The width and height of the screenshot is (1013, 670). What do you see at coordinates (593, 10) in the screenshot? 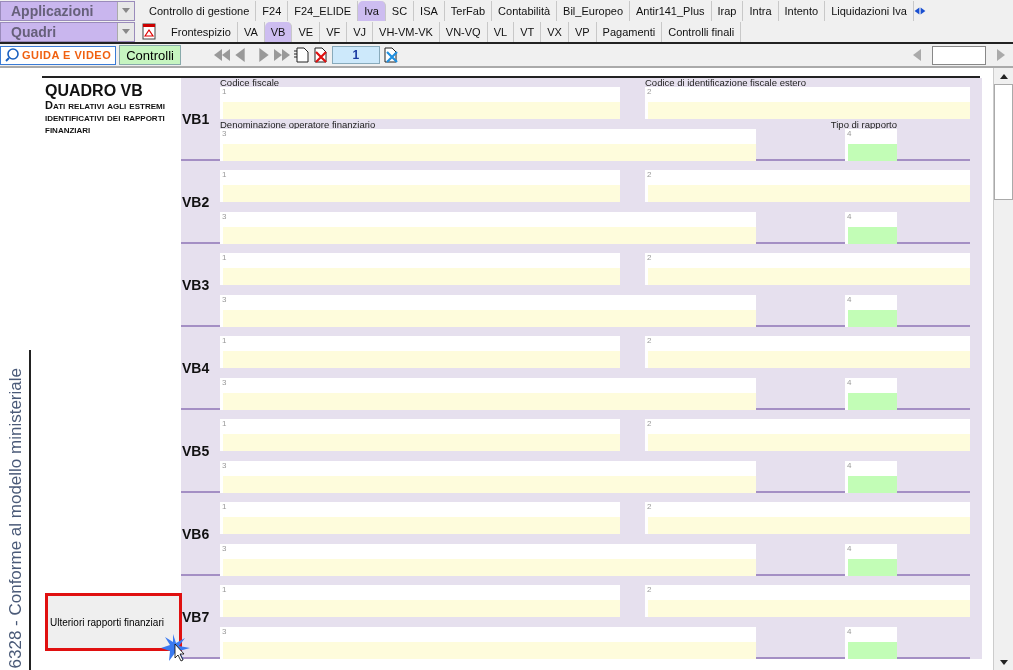
I see `tab: Bil_Europeo` at bounding box center [593, 10].